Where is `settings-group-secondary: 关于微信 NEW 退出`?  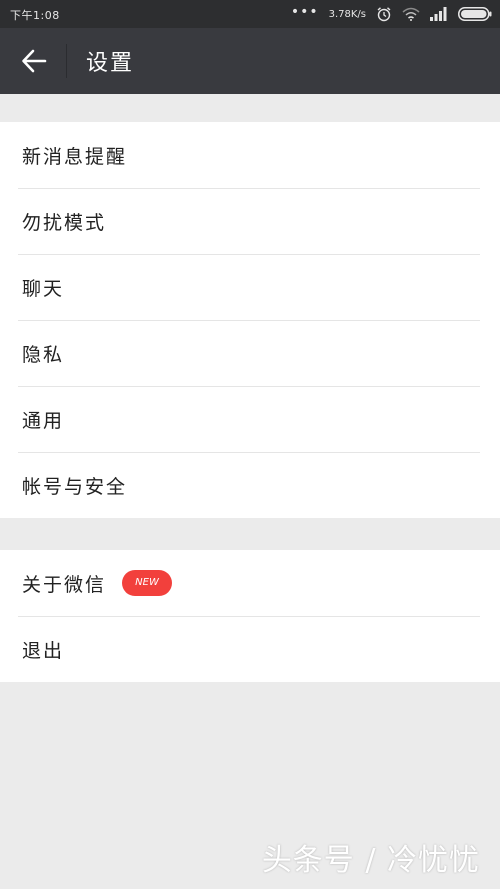 settings-group-secondary: 关于微信 NEW 退出 is located at coordinates (250, 616).